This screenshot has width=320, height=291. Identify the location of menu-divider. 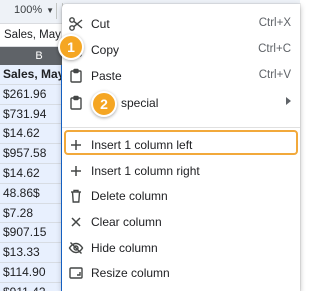
(181, 127).